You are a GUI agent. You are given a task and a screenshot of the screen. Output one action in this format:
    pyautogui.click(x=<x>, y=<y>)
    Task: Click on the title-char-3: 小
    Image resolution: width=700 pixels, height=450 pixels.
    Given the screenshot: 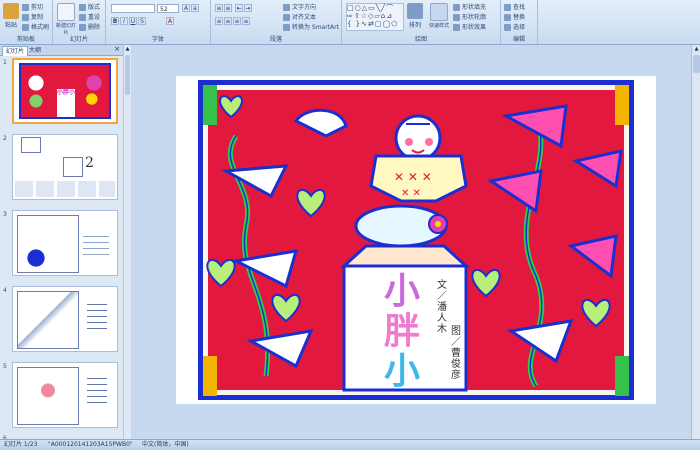 What is the action you would take?
    pyautogui.click(x=401, y=371)
    